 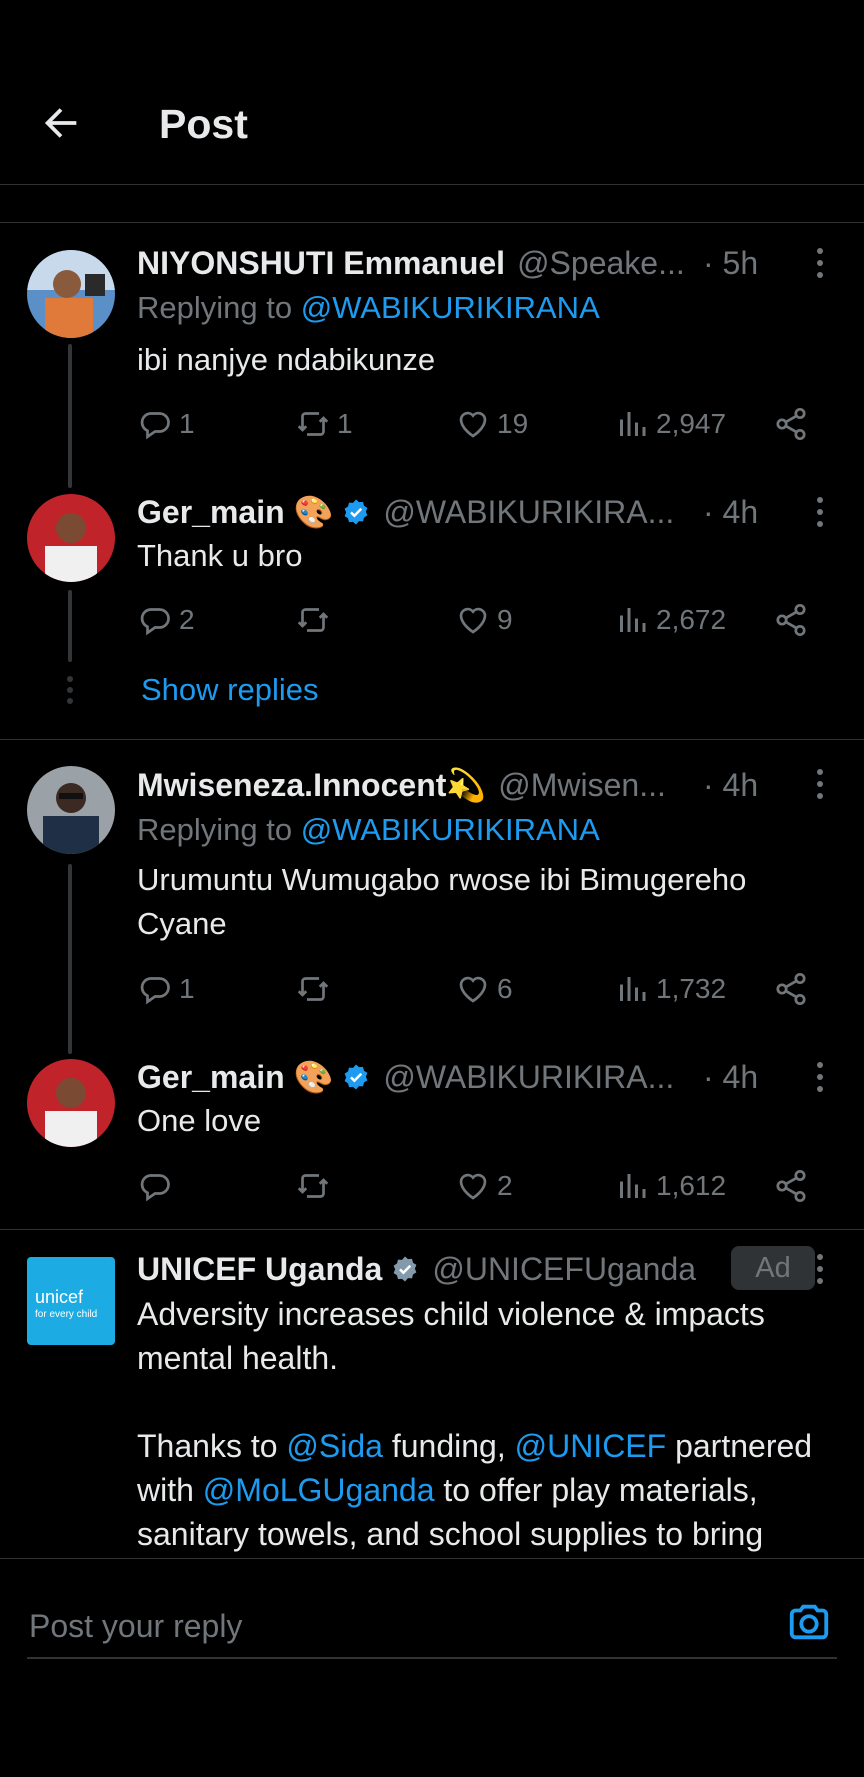 What do you see at coordinates (334, 1446) in the screenshot?
I see `mention-link: @Sida` at bounding box center [334, 1446].